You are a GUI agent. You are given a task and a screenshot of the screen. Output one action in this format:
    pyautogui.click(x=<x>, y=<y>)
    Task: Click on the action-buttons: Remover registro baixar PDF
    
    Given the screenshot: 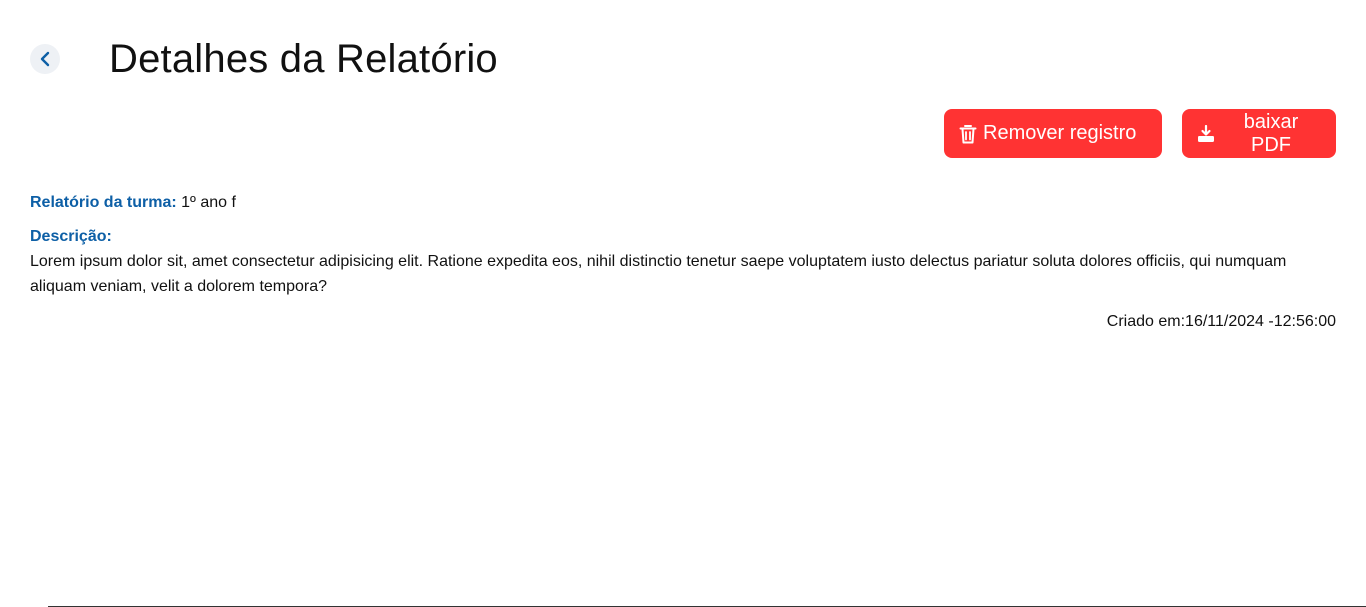 What is the action you would take?
    pyautogui.click(x=1140, y=133)
    